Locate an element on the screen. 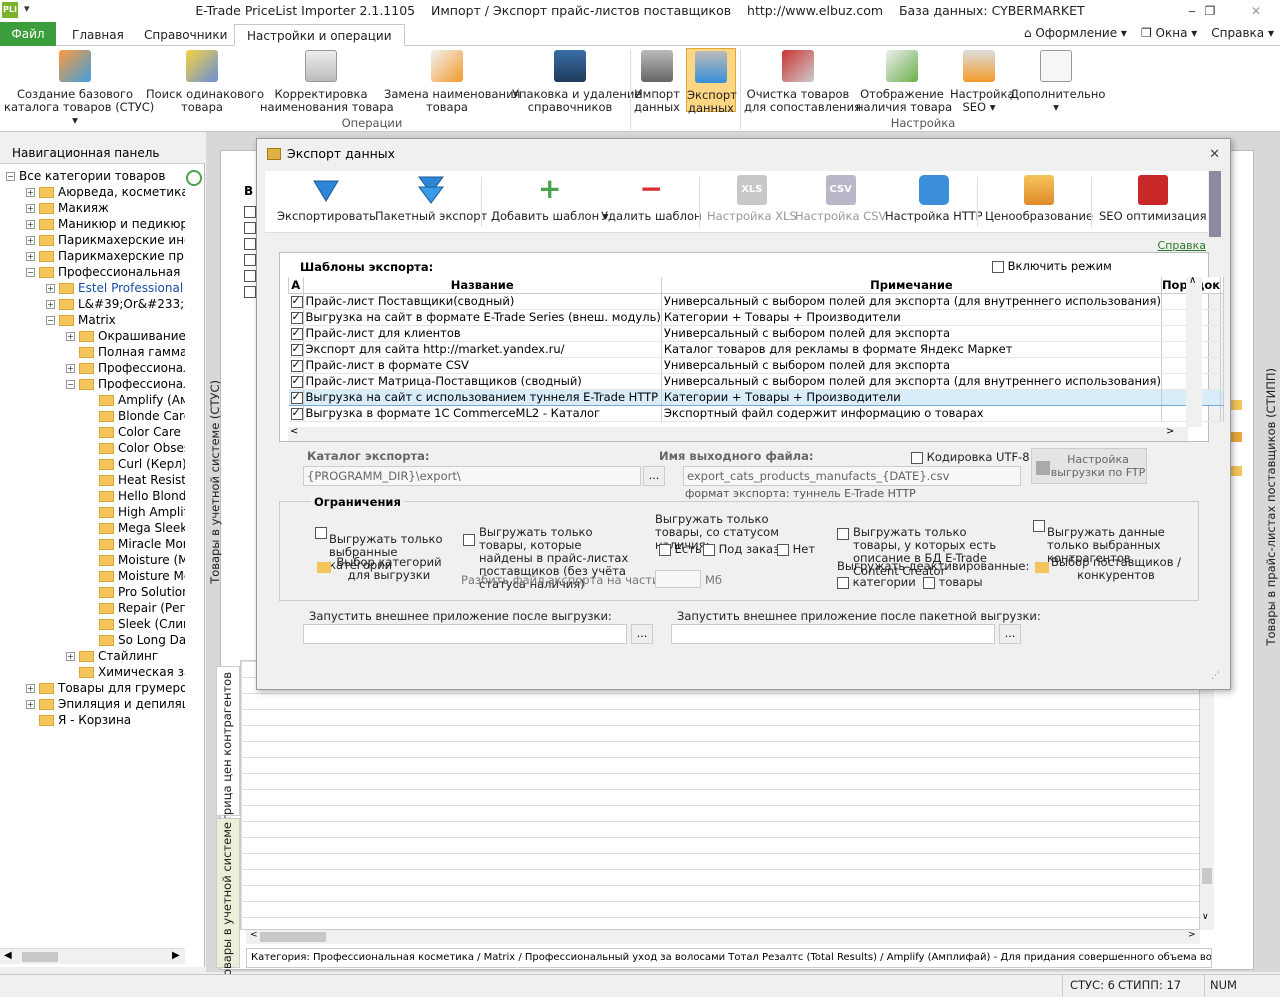  find-same-product-button: Поиск одинакового товара is located at coordinates (205, 82).